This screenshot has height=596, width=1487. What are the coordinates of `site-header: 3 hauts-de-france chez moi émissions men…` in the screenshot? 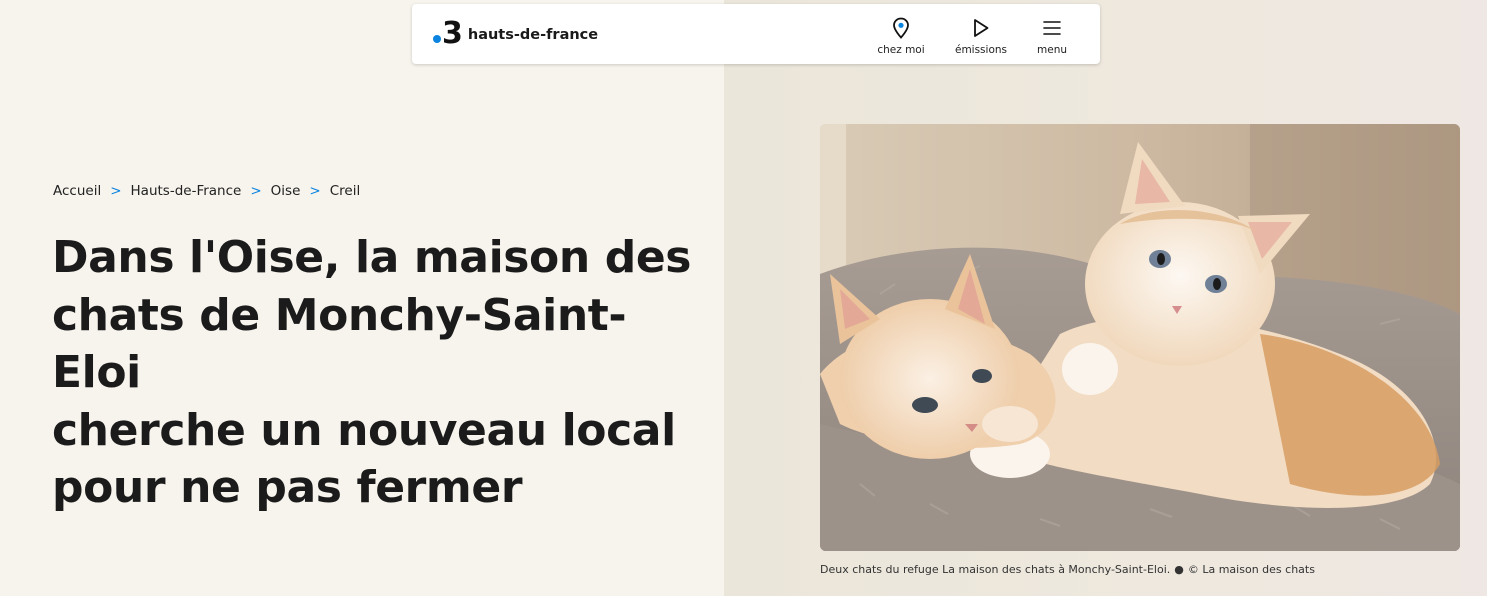 It's located at (756, 34).